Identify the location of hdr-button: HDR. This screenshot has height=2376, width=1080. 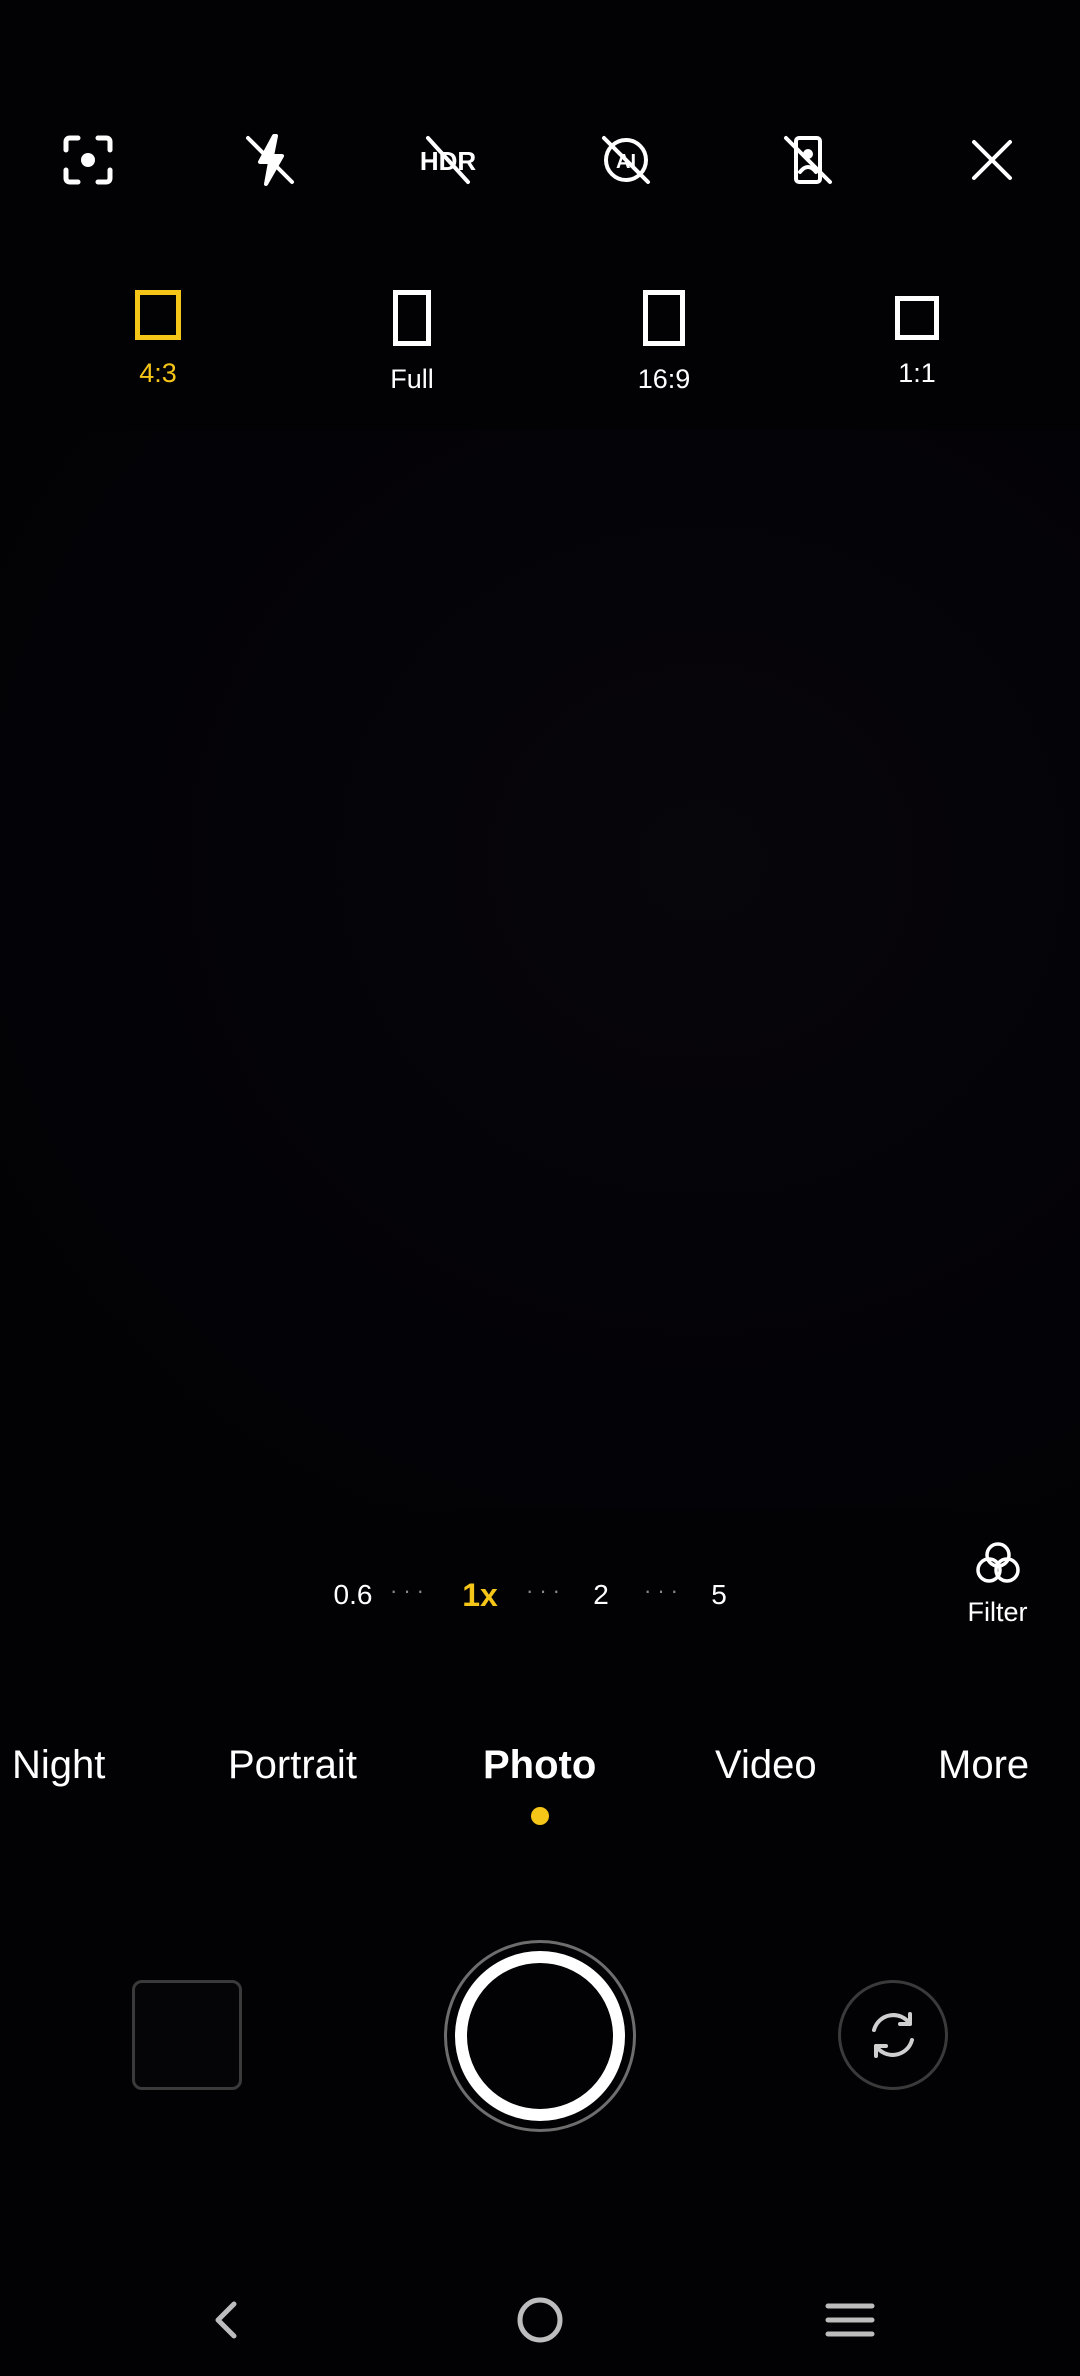
(448, 160).